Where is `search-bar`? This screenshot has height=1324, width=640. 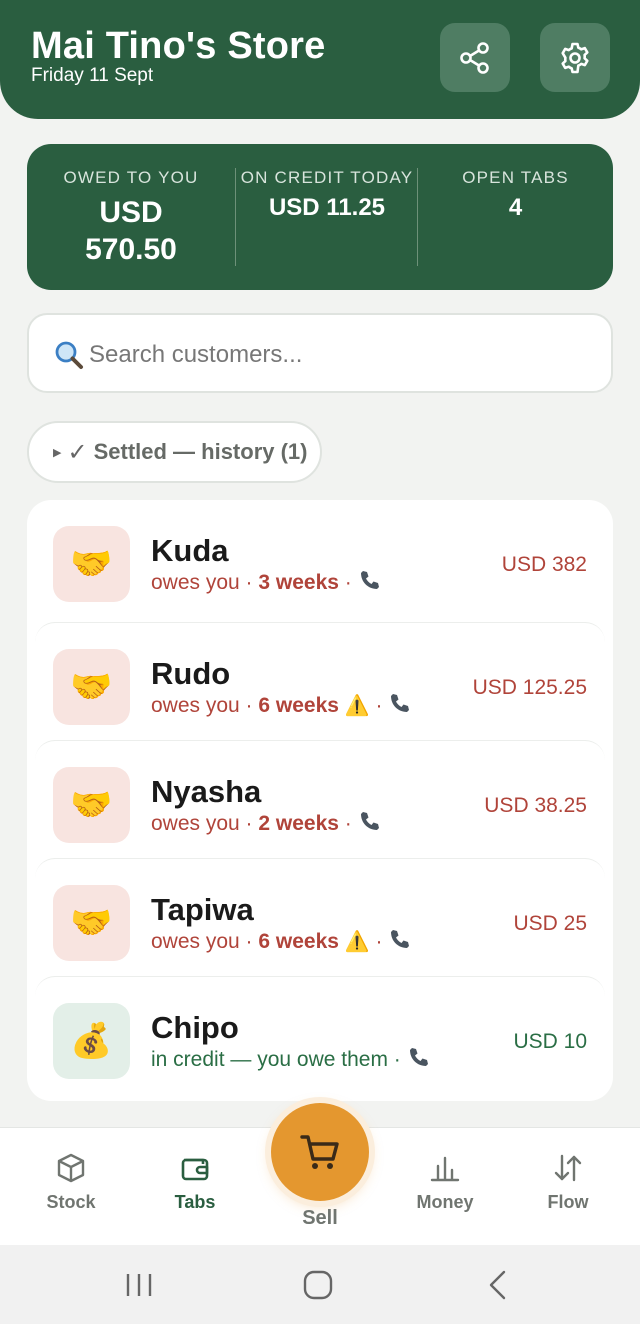
search-bar is located at coordinates (320, 353).